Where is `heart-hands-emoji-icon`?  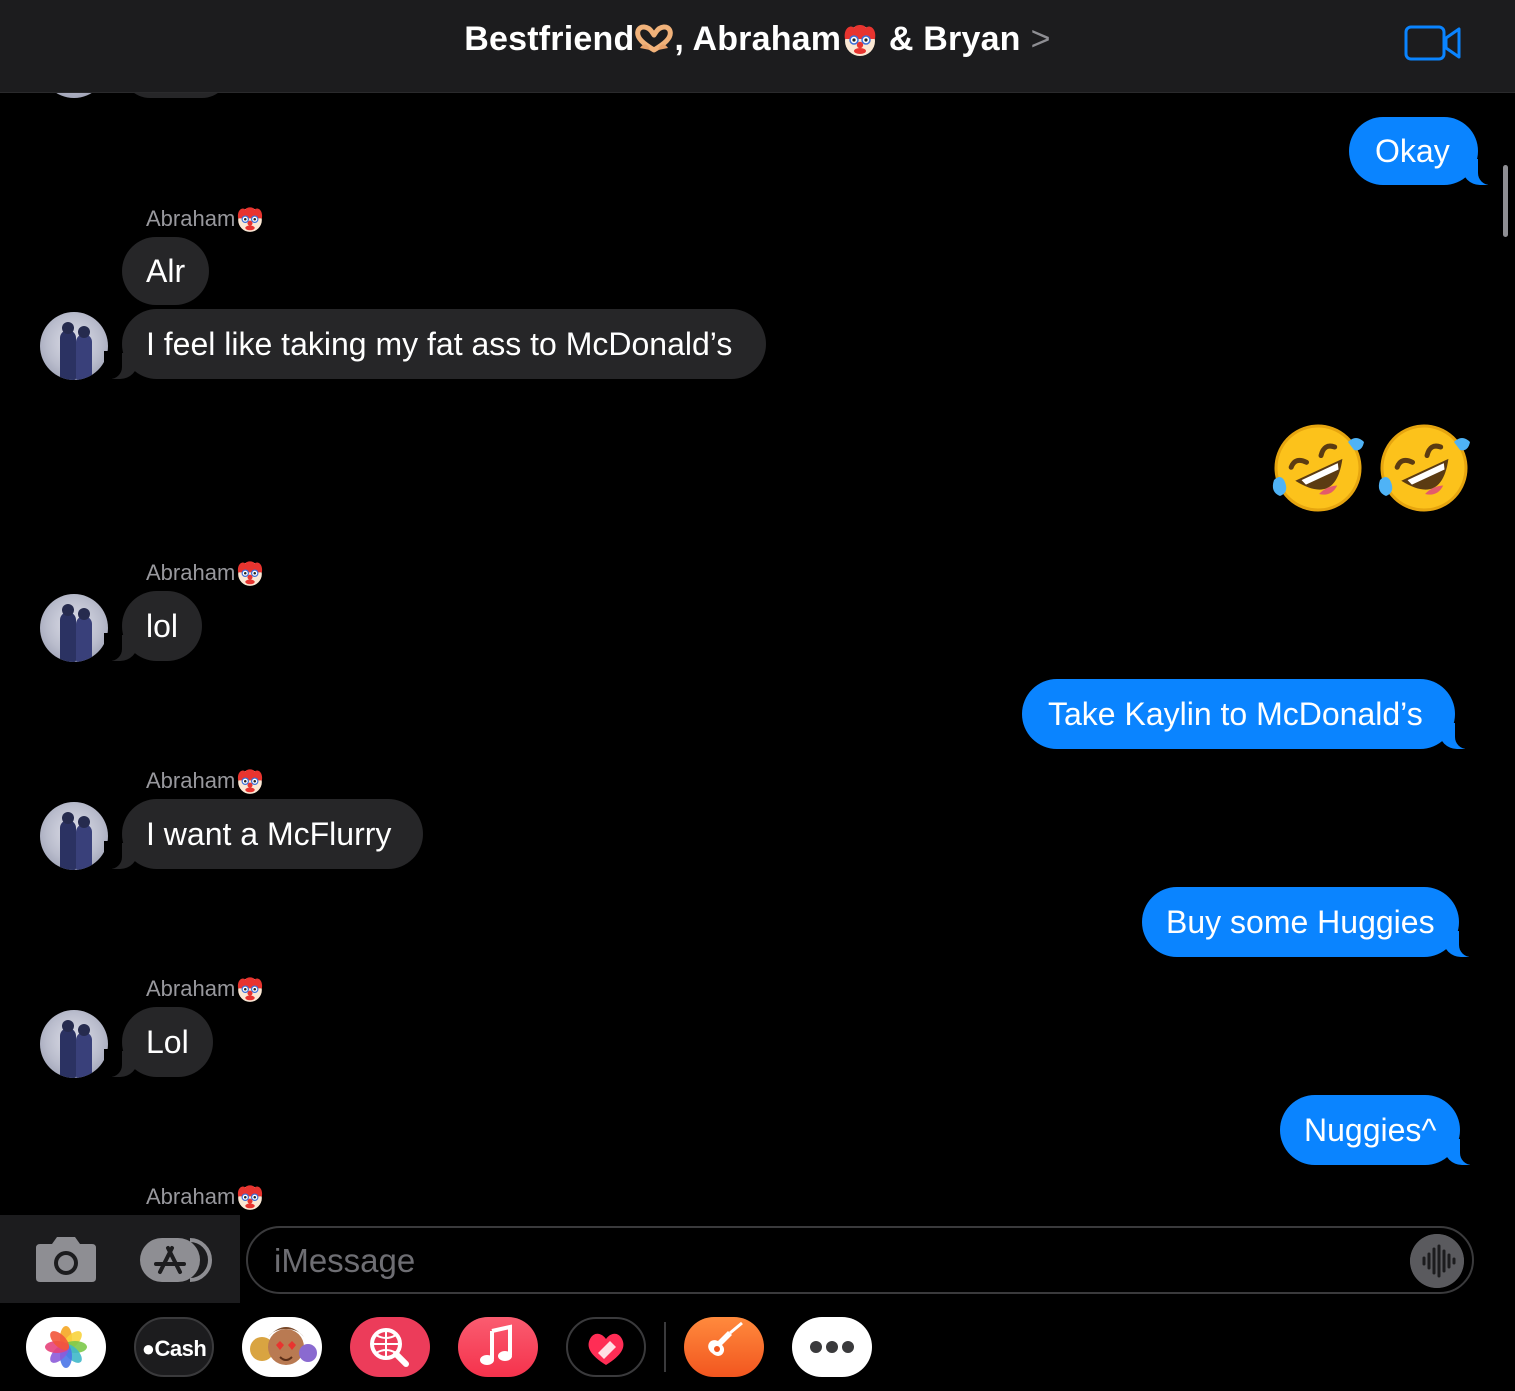 heart-hands-emoji-icon is located at coordinates (654, 38).